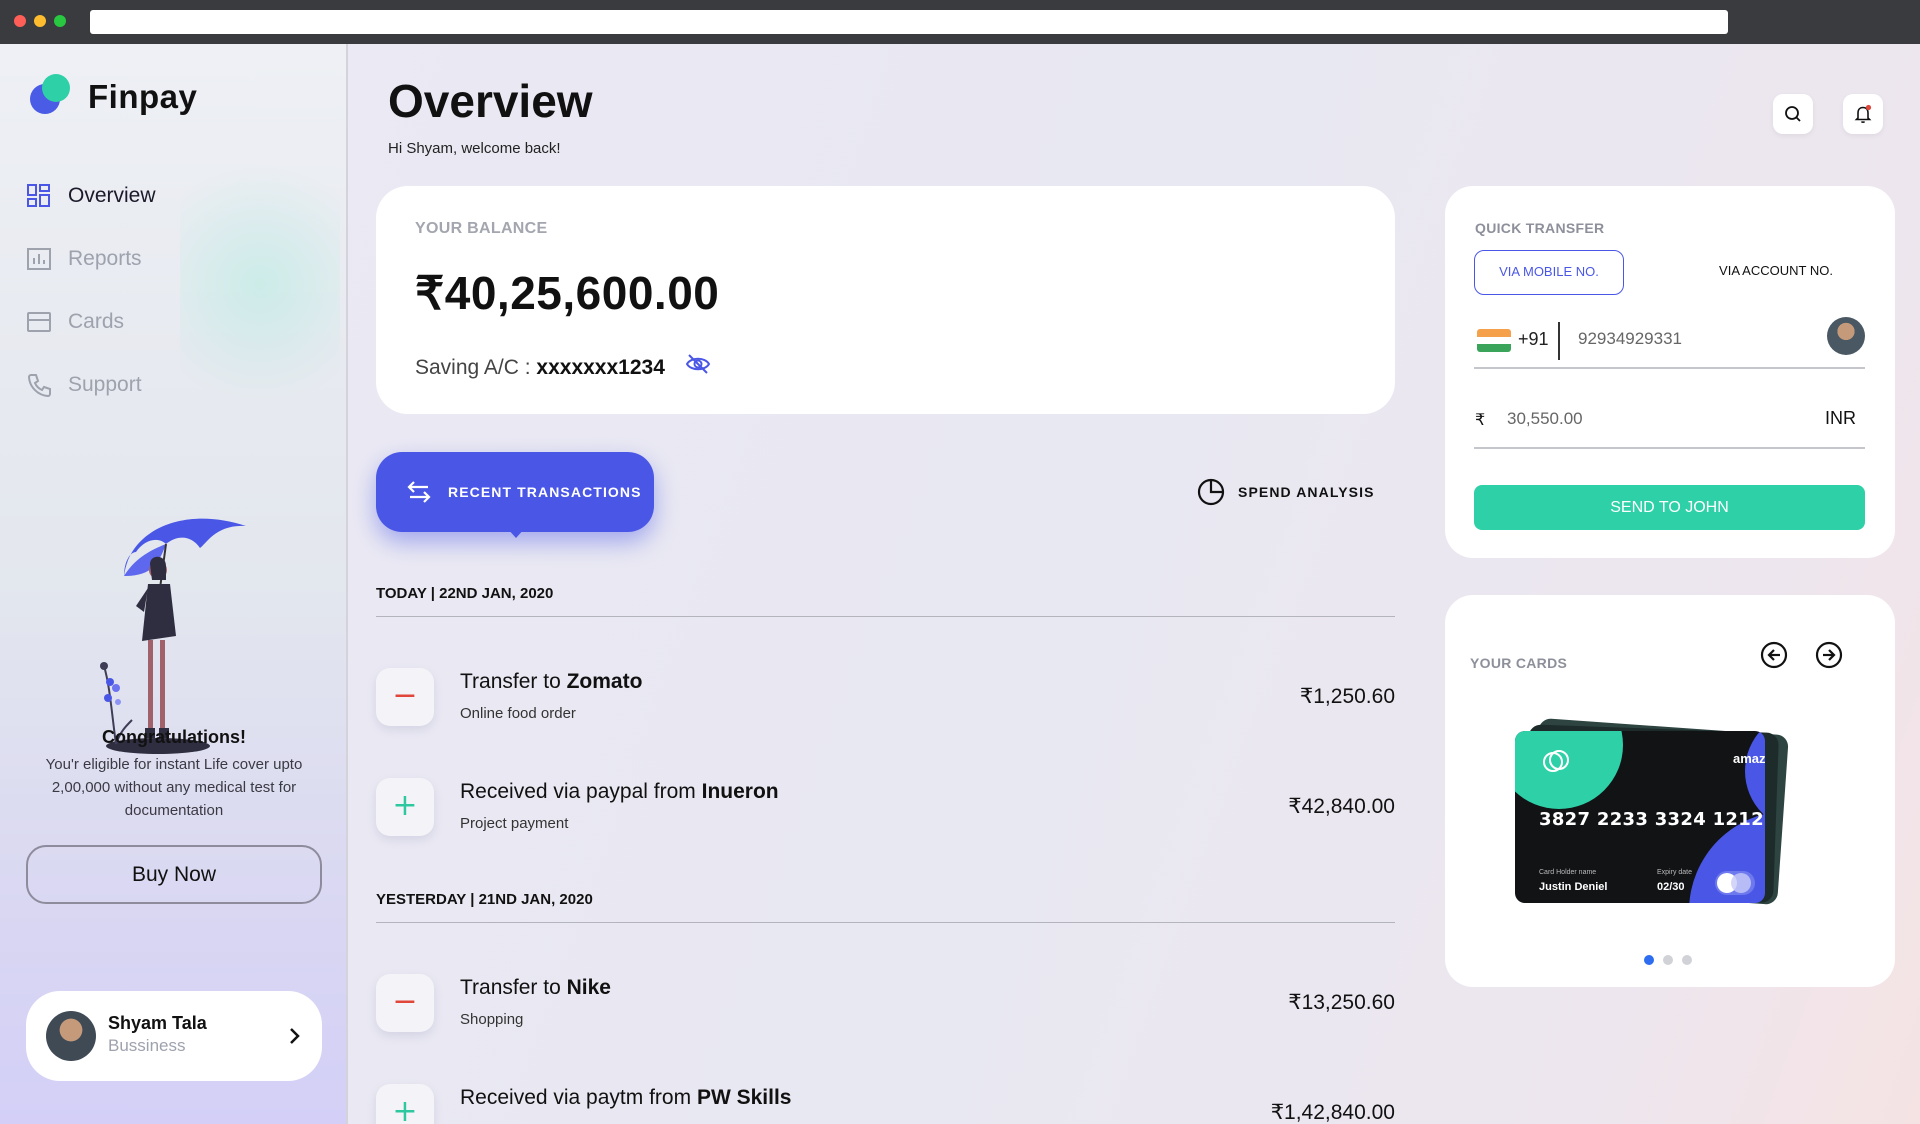 The height and width of the screenshot is (1124, 1920). What do you see at coordinates (698, 364) in the screenshot?
I see `hide-balance-icon` at bounding box center [698, 364].